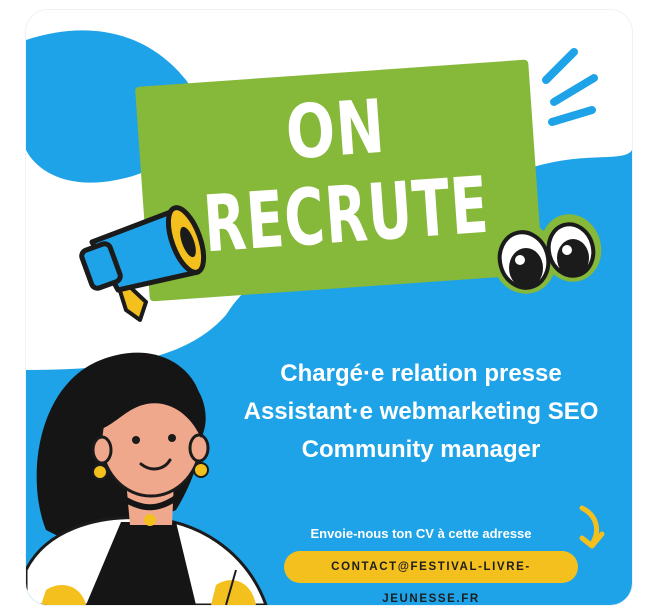 The width and height of the screenshot is (653, 615). What do you see at coordinates (421, 373) in the screenshot?
I see `job-item: Chargé·e relation presse` at bounding box center [421, 373].